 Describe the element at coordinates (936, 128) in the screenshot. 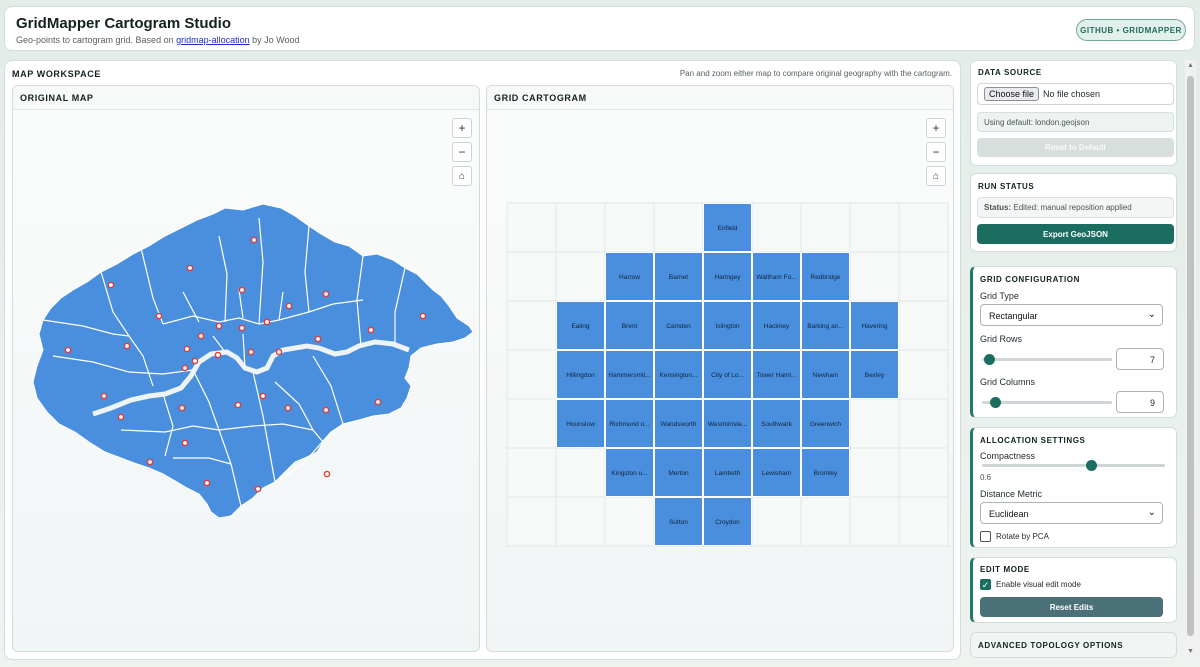

I see `grid-zoom-in-button: +` at that location.